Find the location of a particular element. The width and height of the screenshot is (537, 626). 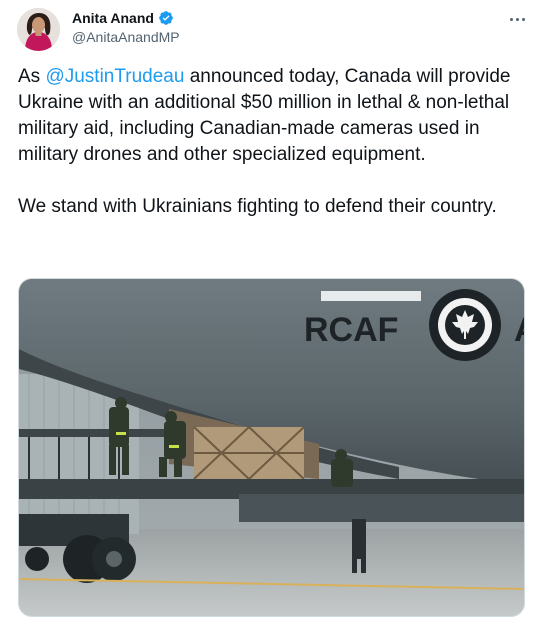

author-handle: @AnitaAnandMP is located at coordinates (126, 37).